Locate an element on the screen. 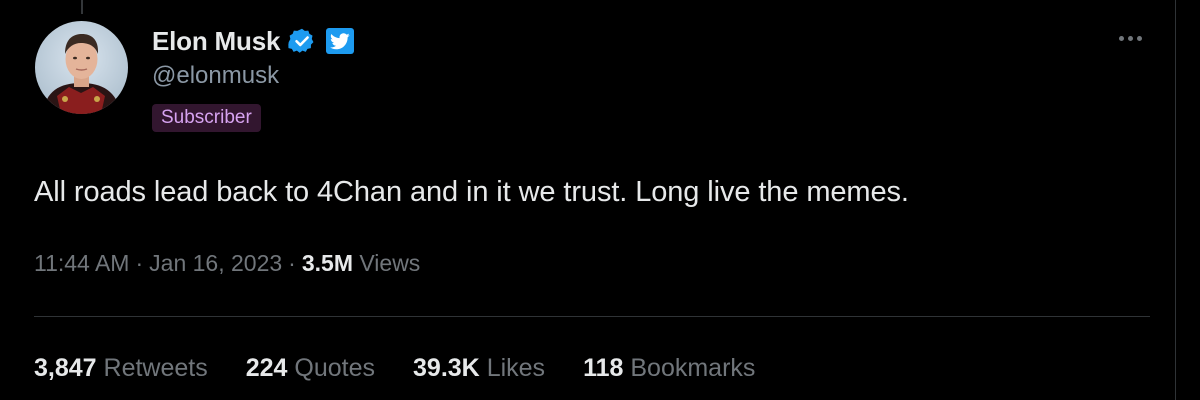  views-label: Views is located at coordinates (390, 263).